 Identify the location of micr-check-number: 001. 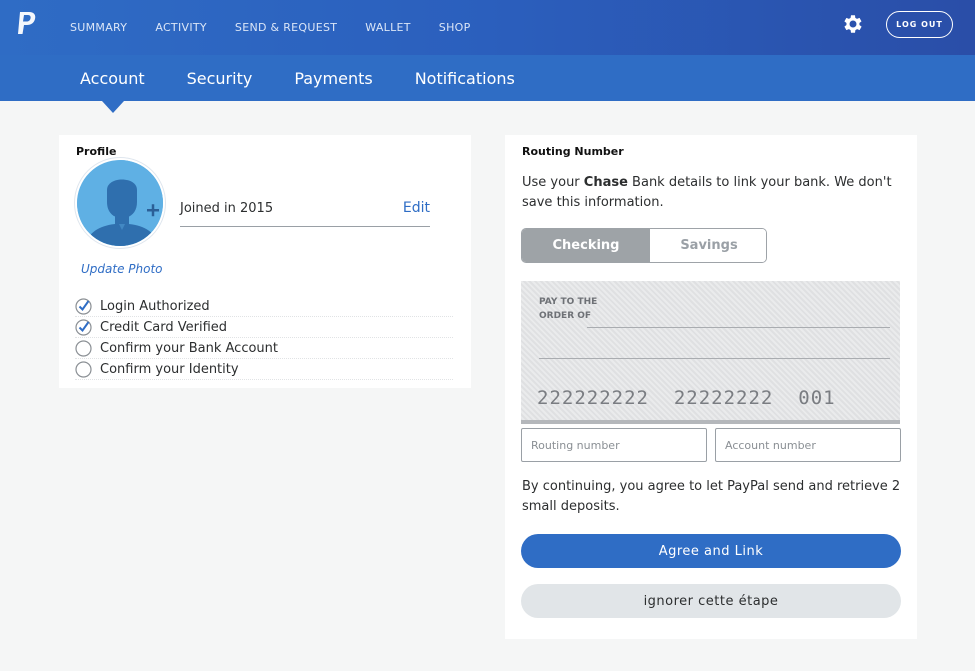
(817, 398).